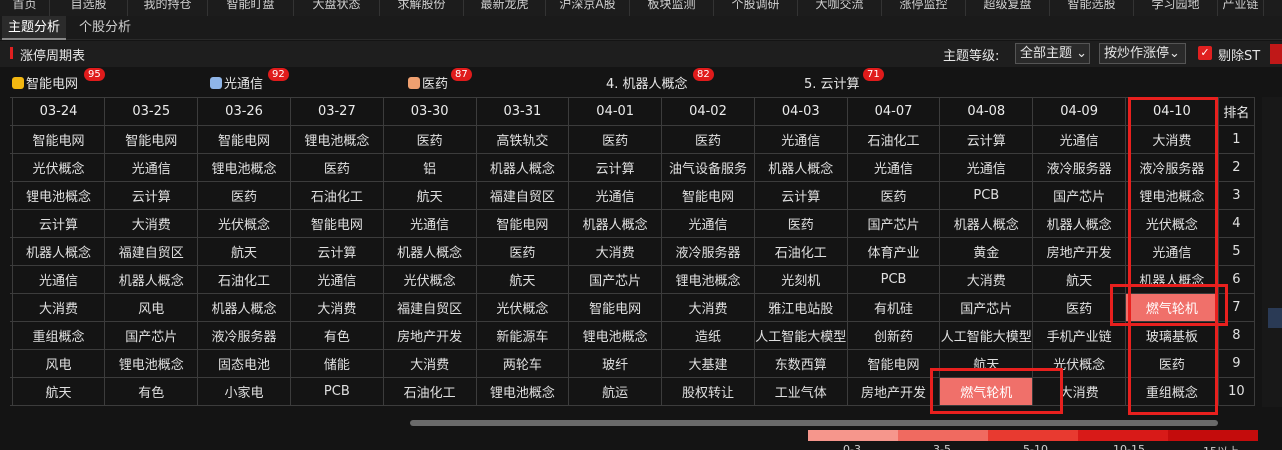  Describe the element at coordinates (893, 391) in the screenshot. I see `theme-cell: 房地产开发` at that location.